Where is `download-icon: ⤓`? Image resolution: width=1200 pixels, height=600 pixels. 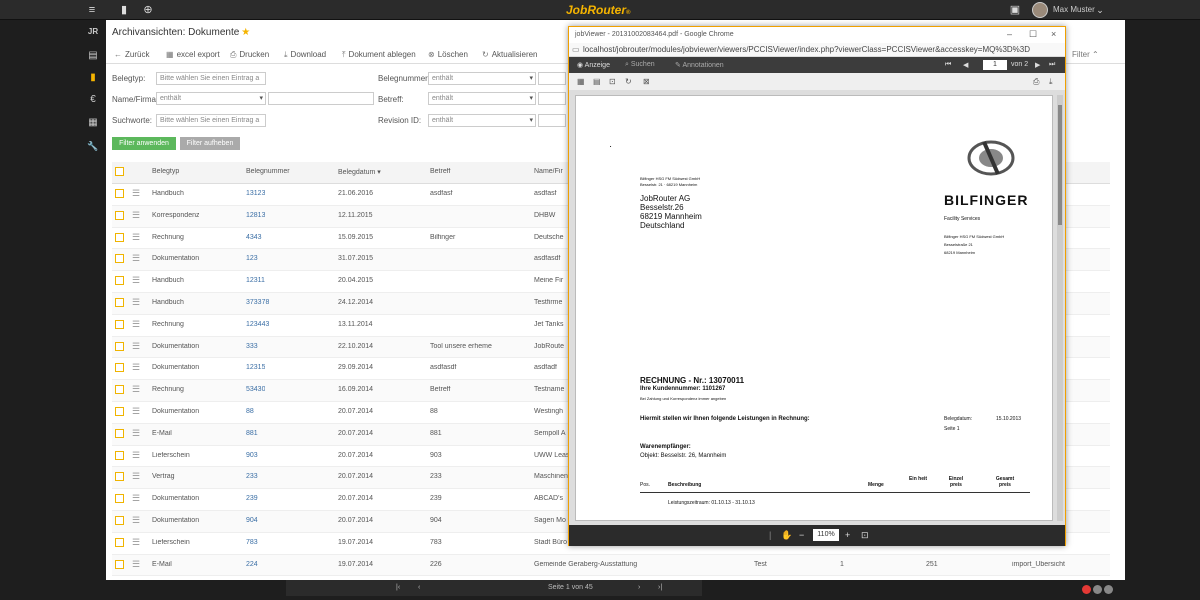 download-icon: ⤓ is located at coordinates (1051, 82).